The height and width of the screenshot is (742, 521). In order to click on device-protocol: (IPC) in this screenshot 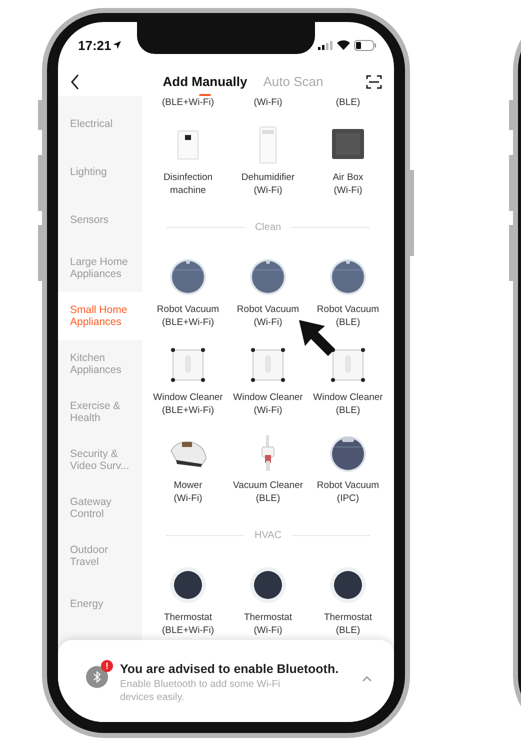, I will do `click(348, 498)`.